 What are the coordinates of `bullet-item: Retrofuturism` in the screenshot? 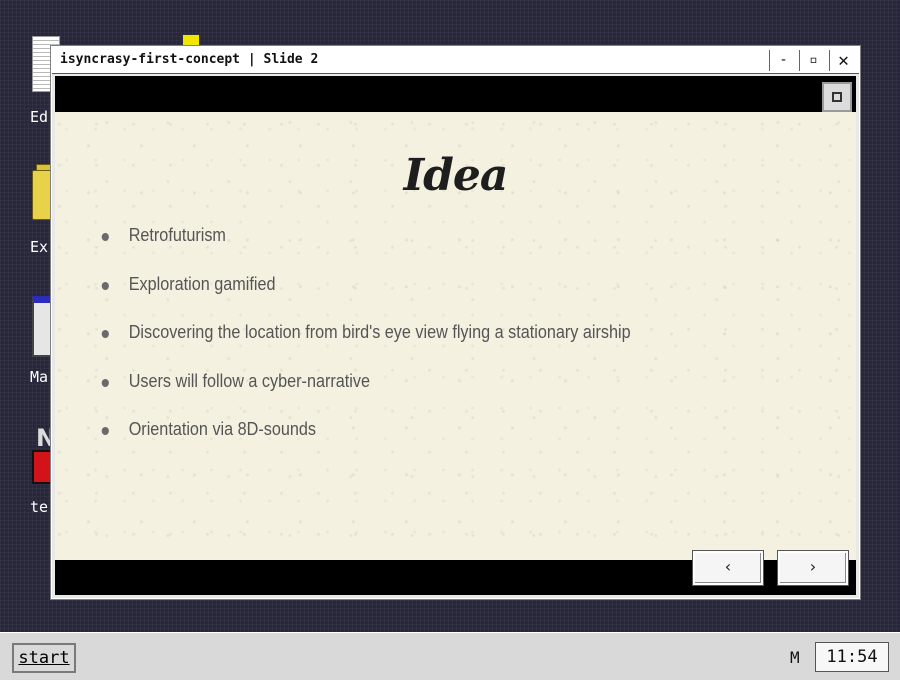 It's located at (365, 249).